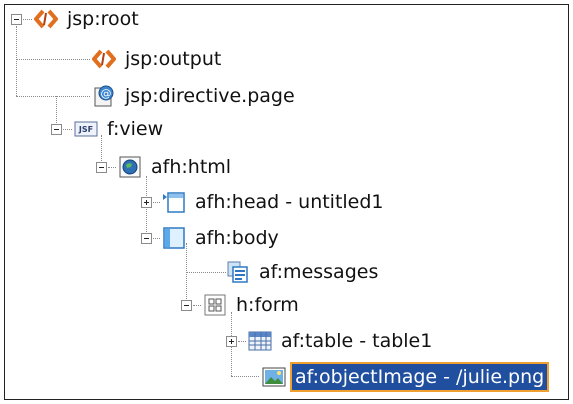 This screenshot has width=573, height=404. I want to click on tree-node-jsp-output: jsp:output, so click(157, 59).